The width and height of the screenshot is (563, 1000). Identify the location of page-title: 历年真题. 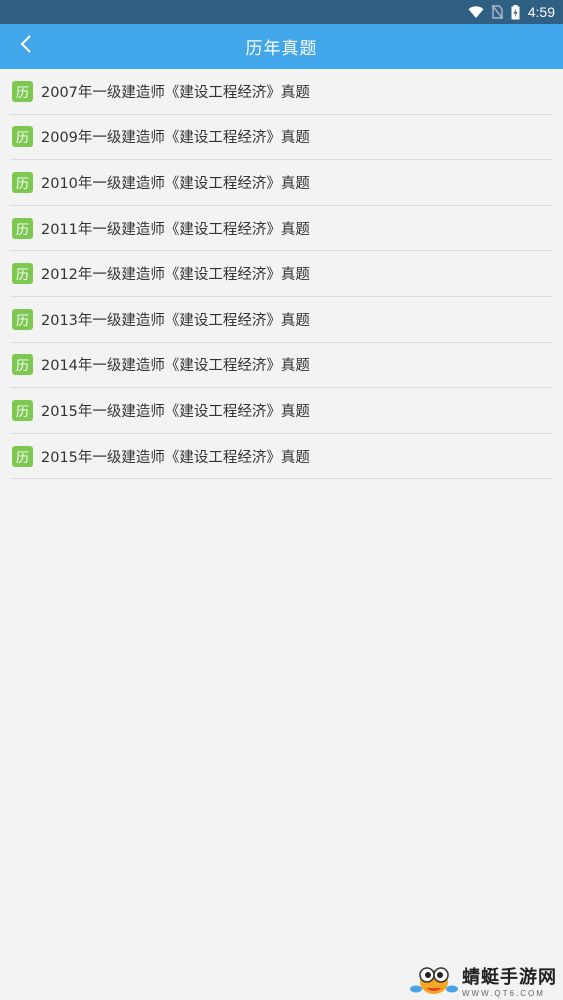
(281, 49).